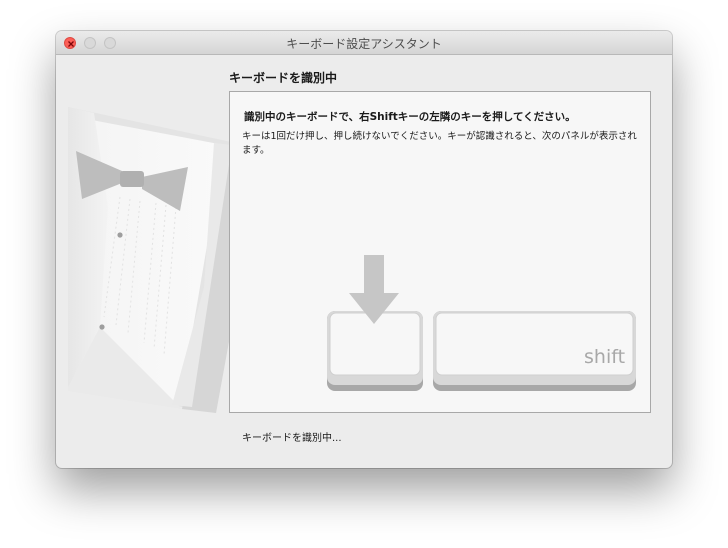 Image resolution: width=728 pixels, height=548 pixels. Describe the element at coordinates (283, 78) in the screenshot. I see `page-heading: キーボードを識別中` at that location.